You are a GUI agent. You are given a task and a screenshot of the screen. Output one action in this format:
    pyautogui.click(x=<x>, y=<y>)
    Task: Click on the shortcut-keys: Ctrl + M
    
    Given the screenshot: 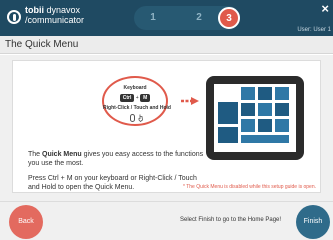 What is the action you would take?
    pyautogui.click(x=135, y=98)
    